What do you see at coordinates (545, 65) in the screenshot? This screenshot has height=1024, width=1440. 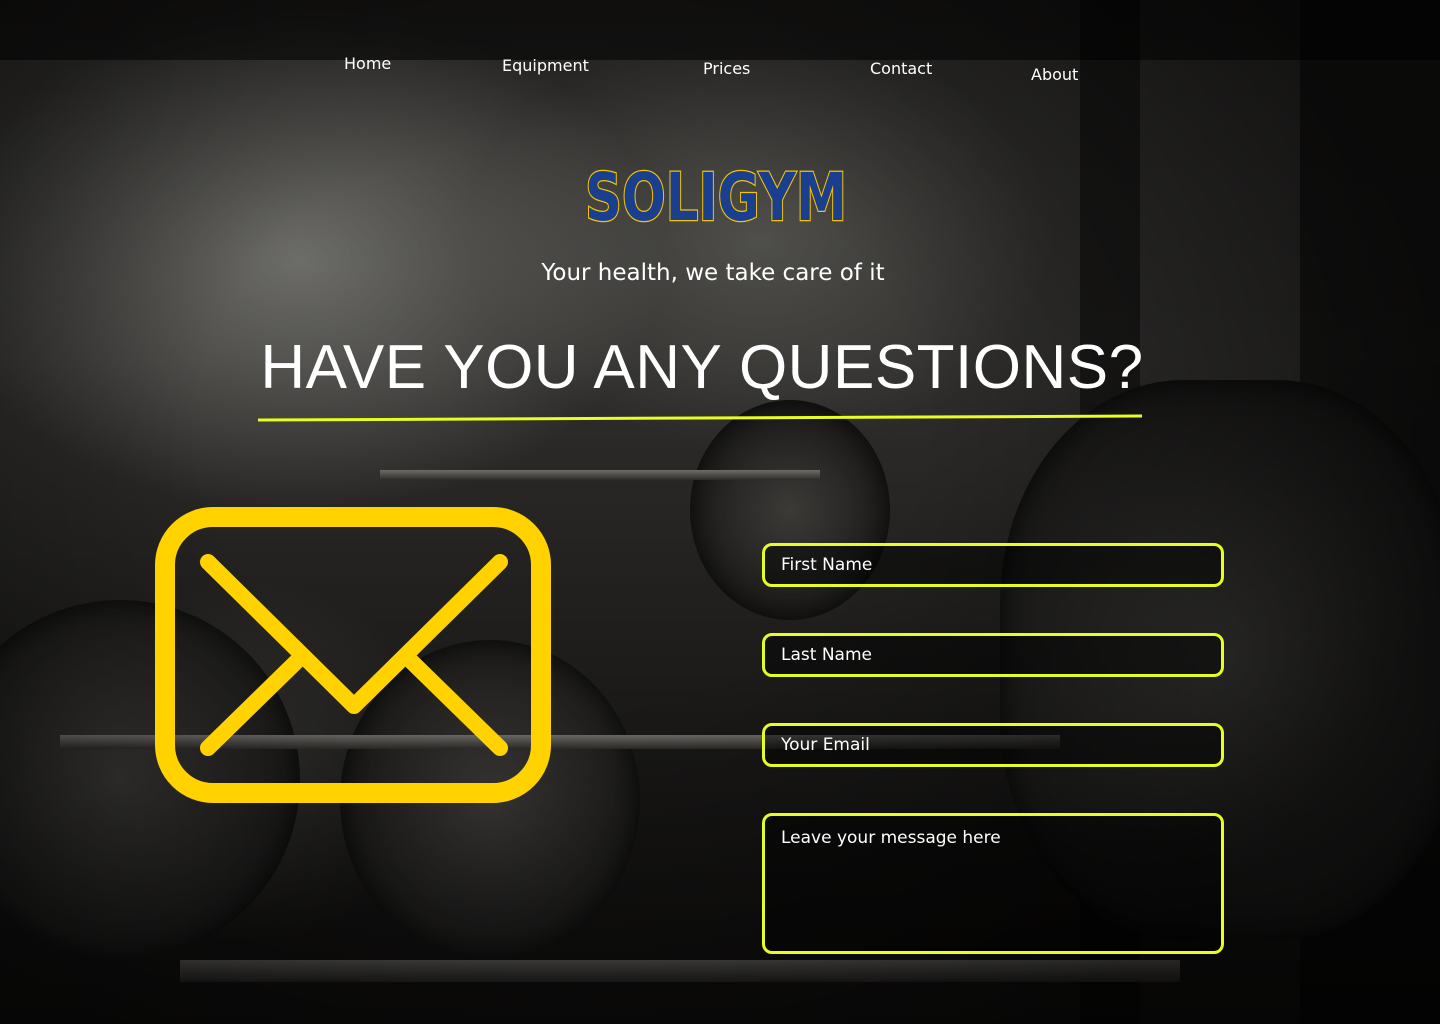 I see `nav-equipment: Equipment` at bounding box center [545, 65].